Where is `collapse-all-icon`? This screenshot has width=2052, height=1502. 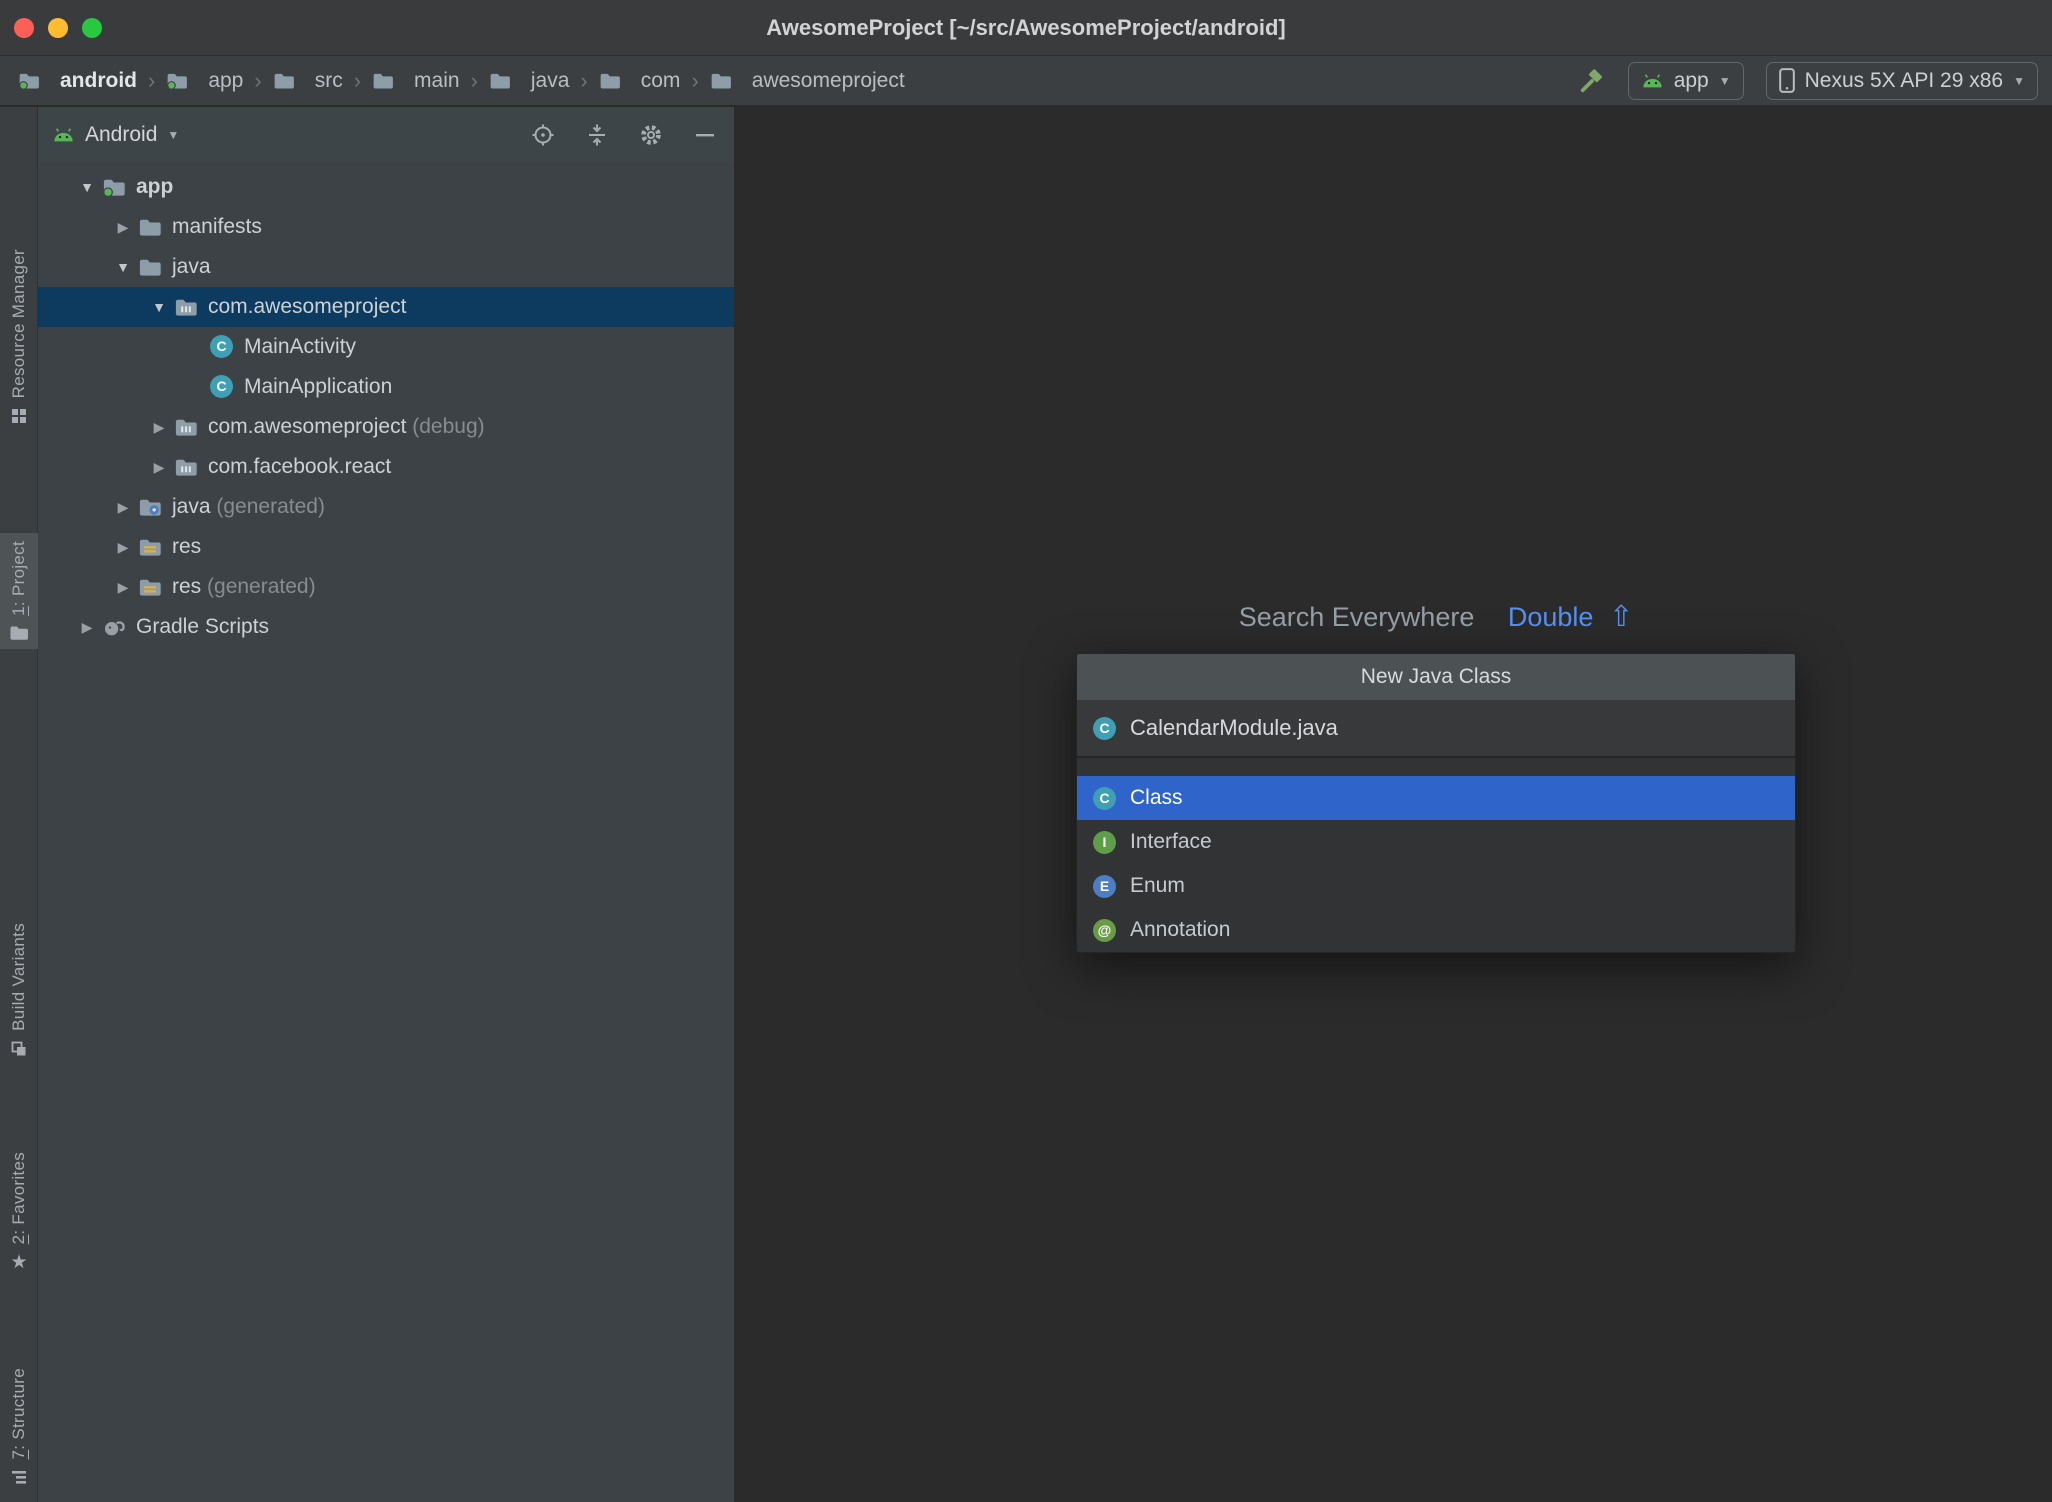 collapse-all-icon is located at coordinates (597, 135).